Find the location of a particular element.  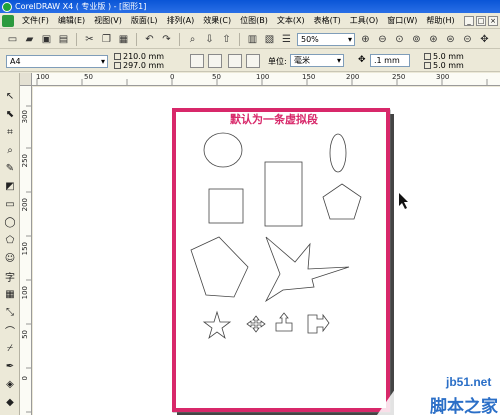

fill-tool-icon: ◈ is located at coordinates (10, 384).